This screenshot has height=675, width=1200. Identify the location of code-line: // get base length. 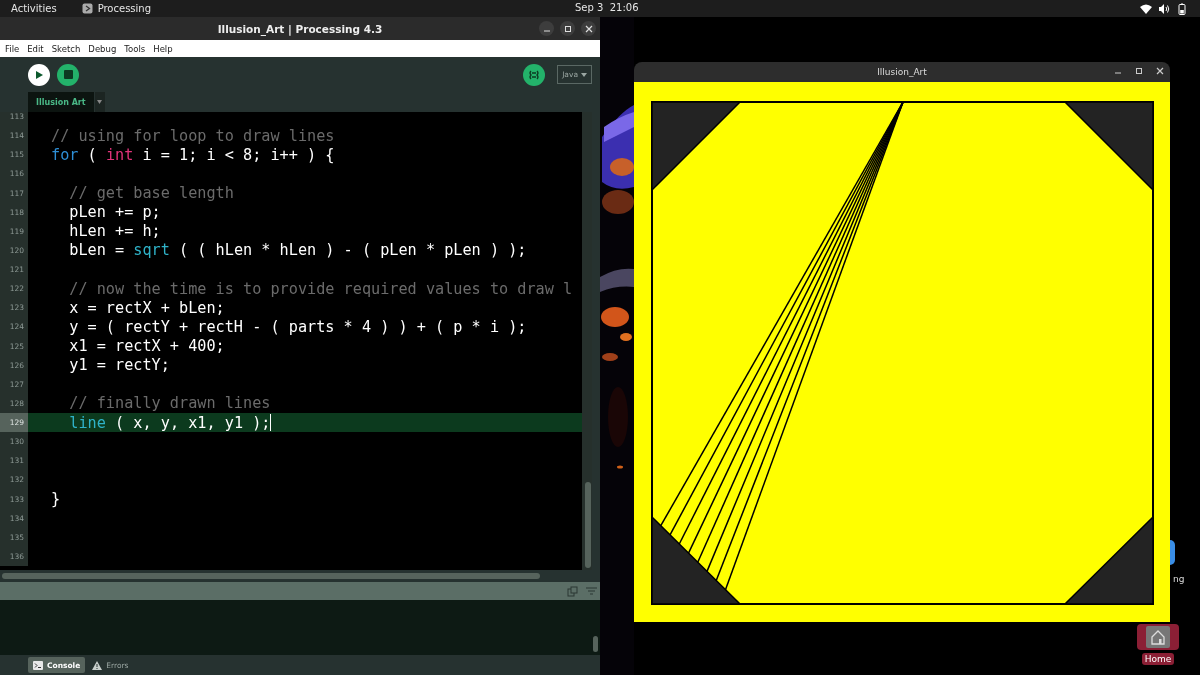
(151, 193).